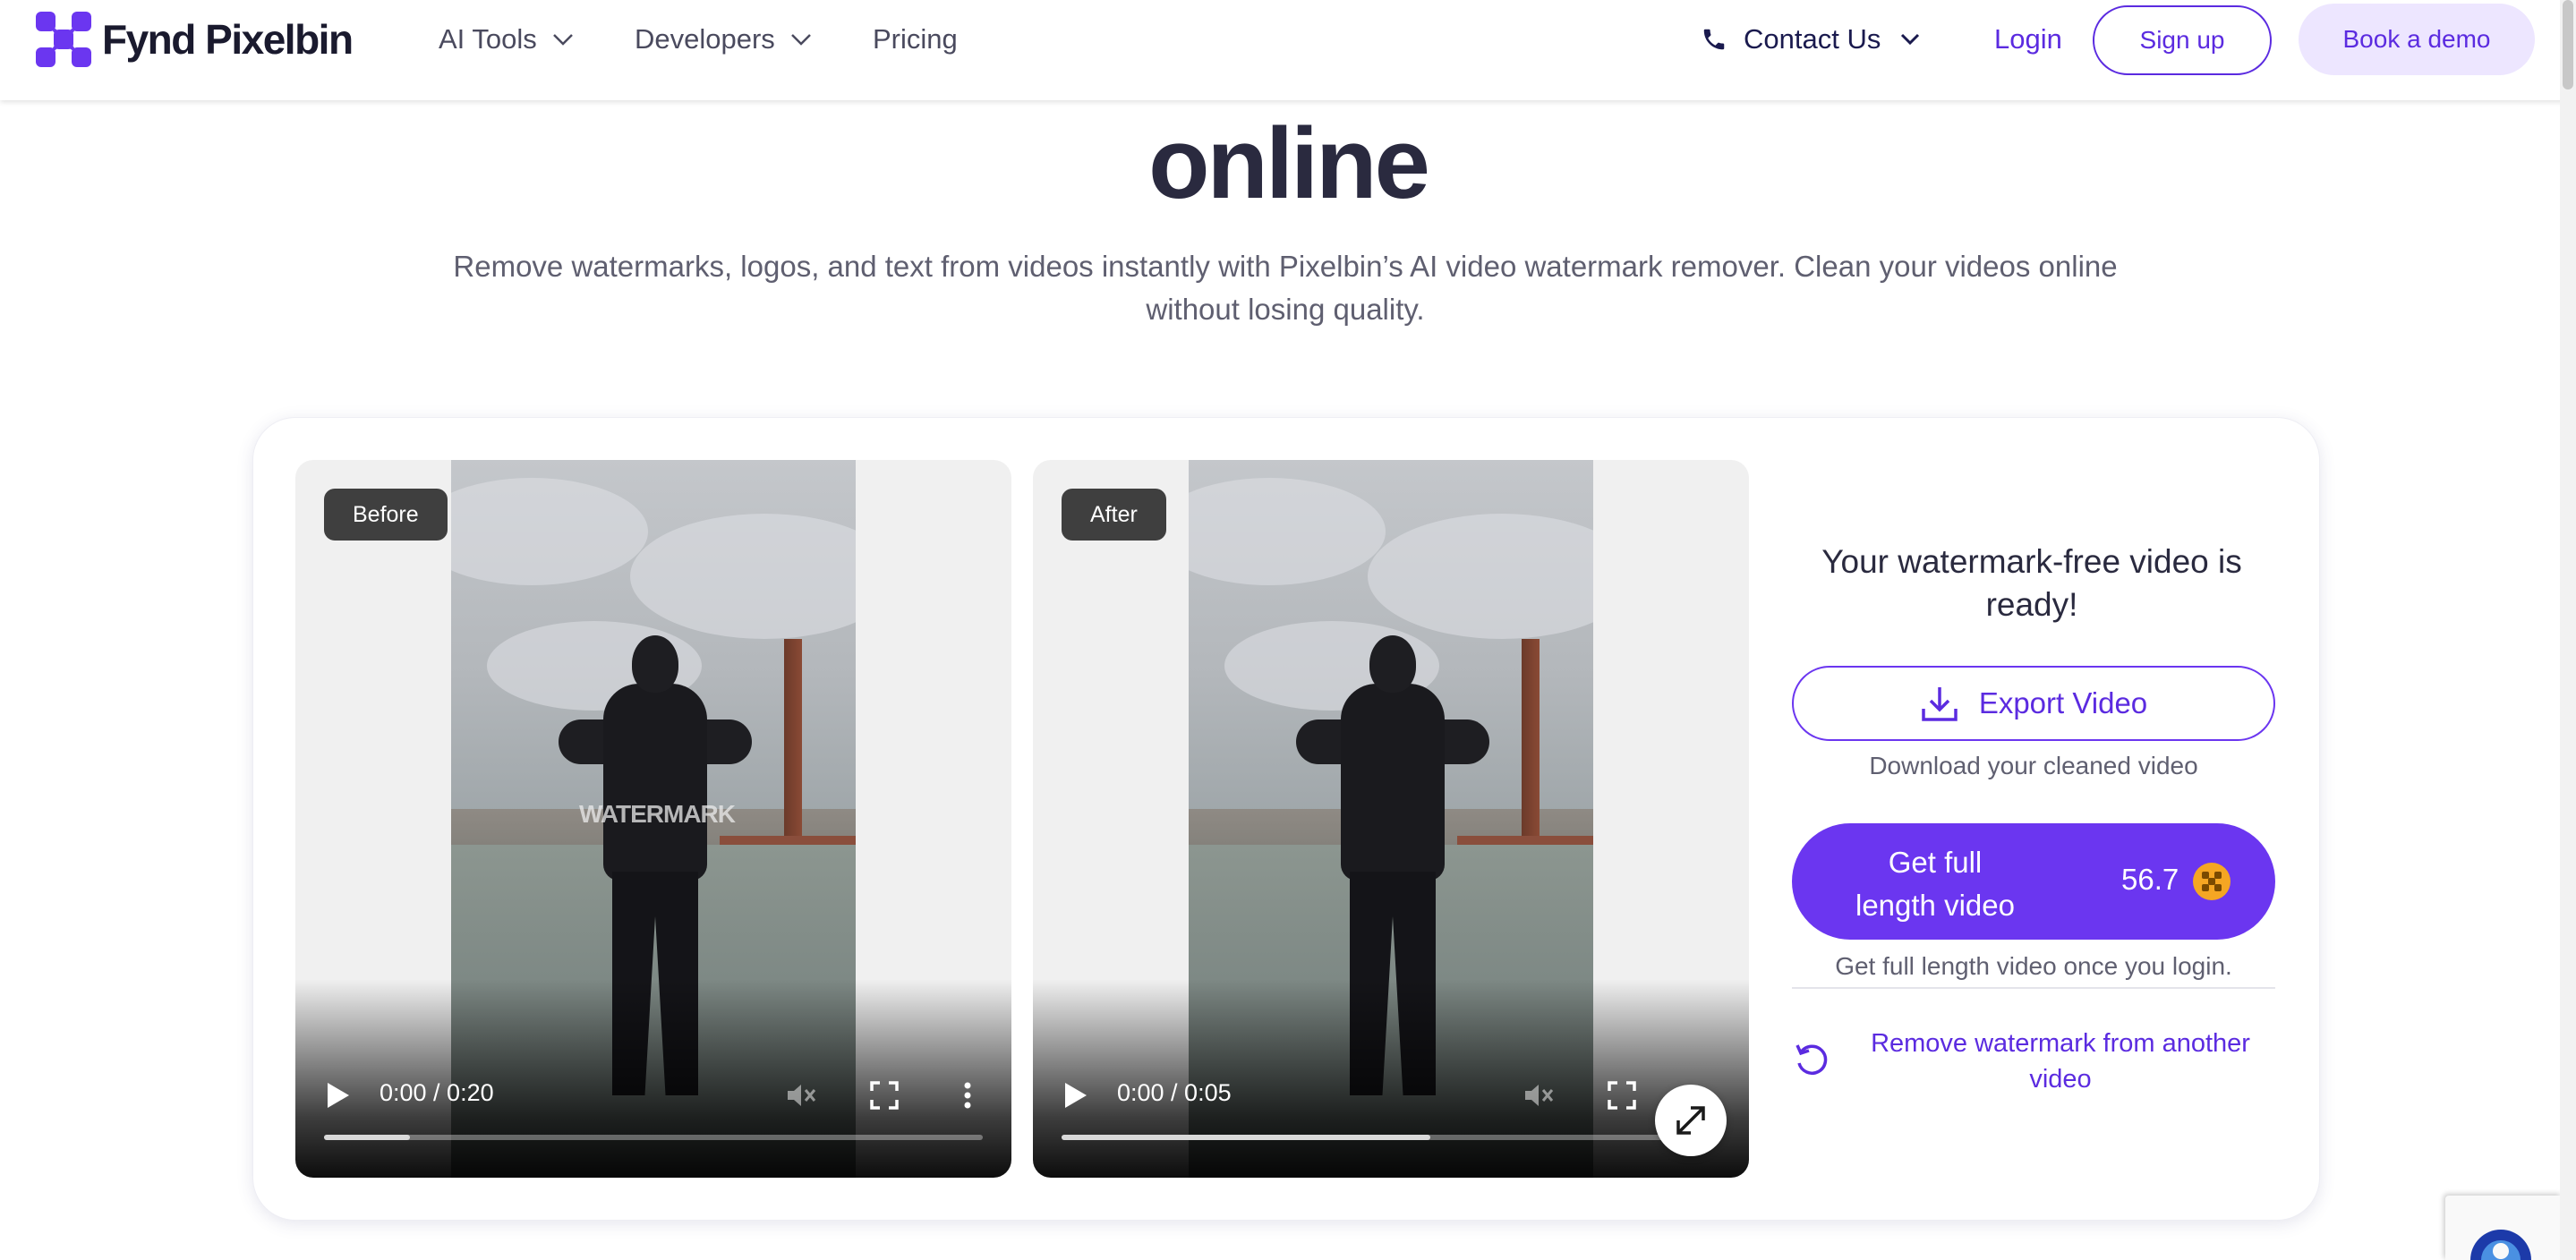 Image resolution: width=2576 pixels, height=1260 pixels. I want to click on before-progress-fill, so click(367, 1137).